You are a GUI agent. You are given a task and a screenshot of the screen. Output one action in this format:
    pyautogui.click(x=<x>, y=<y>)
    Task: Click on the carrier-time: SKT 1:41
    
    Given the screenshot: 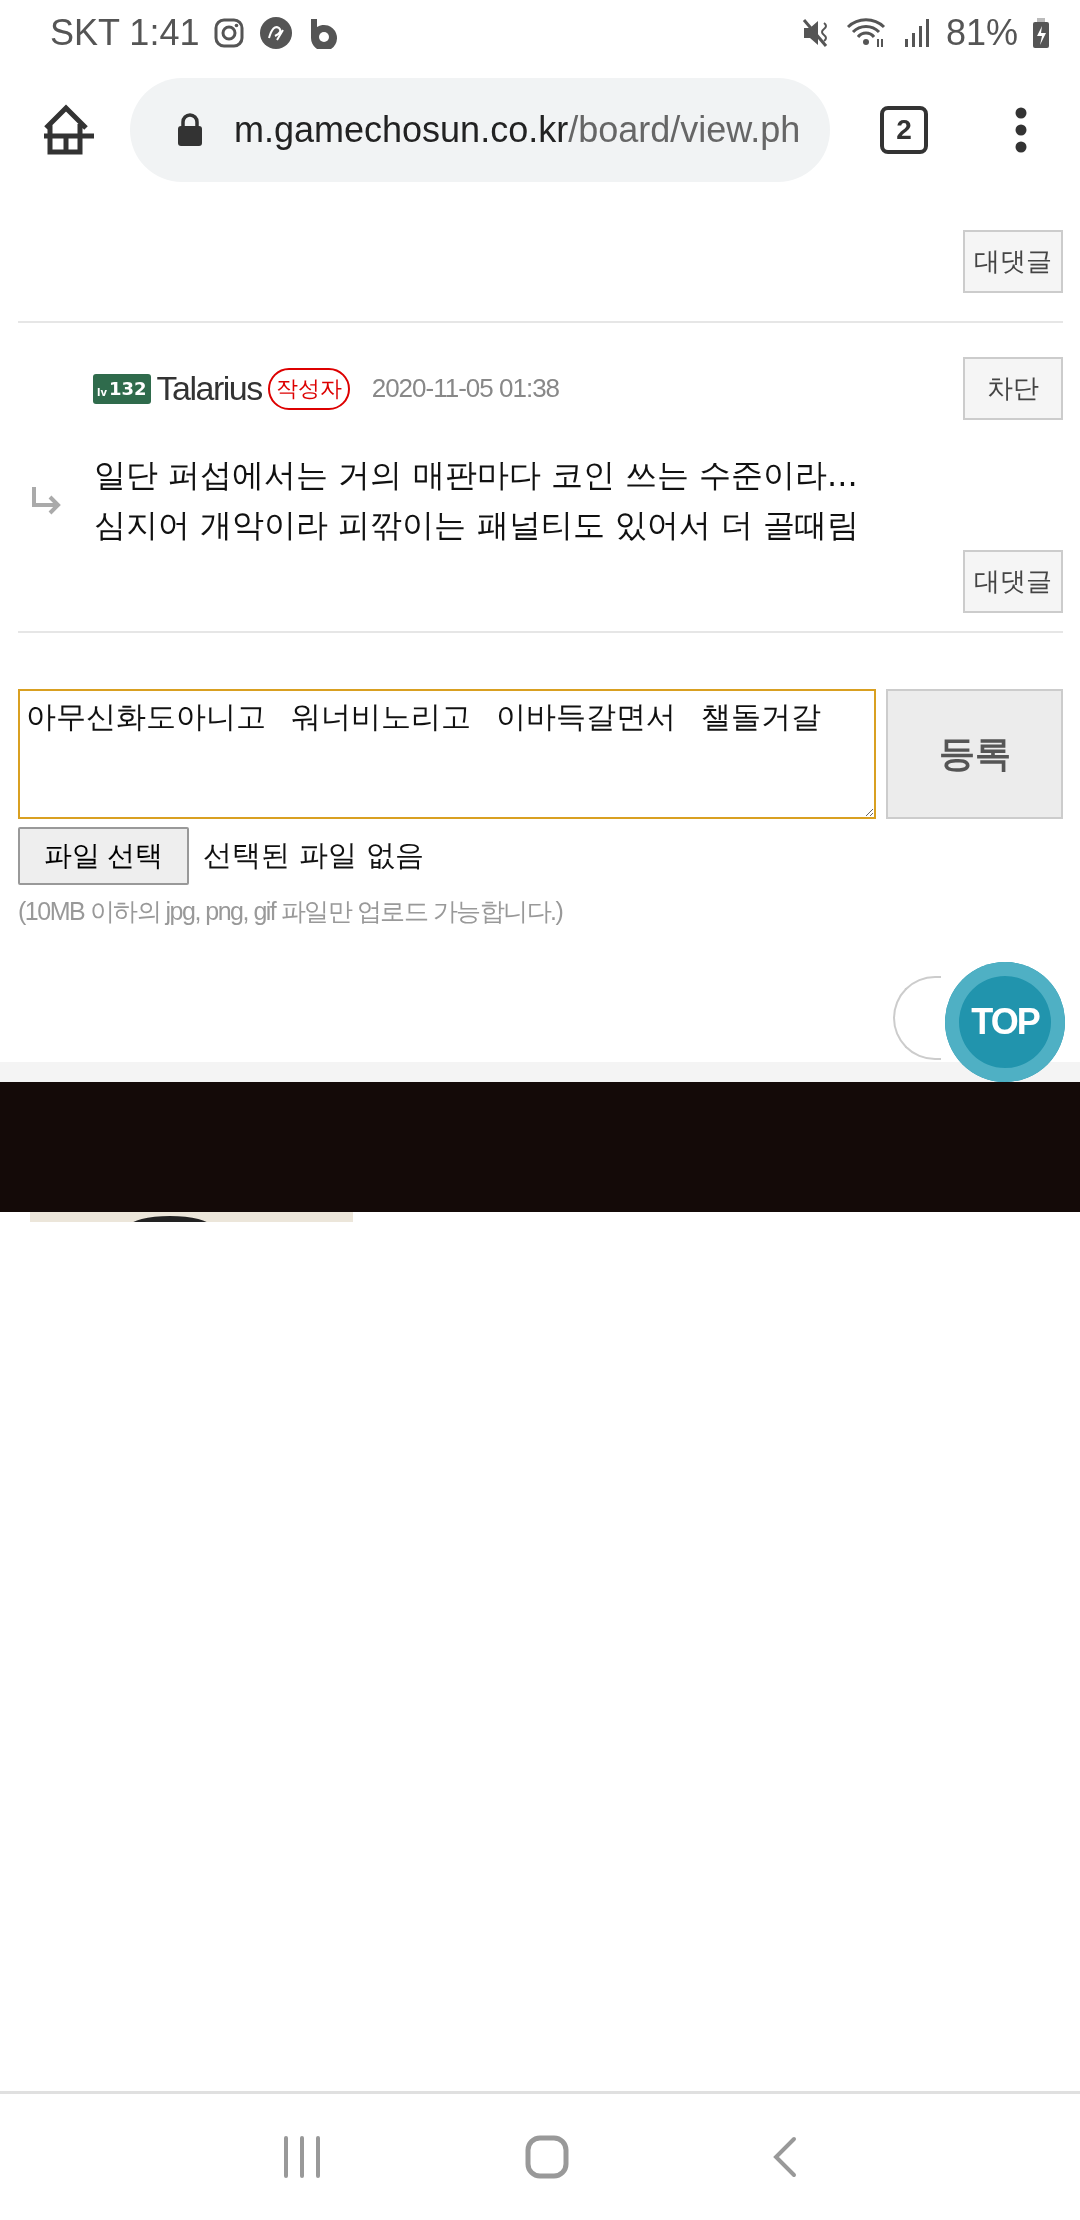 What is the action you would take?
    pyautogui.click(x=125, y=33)
    